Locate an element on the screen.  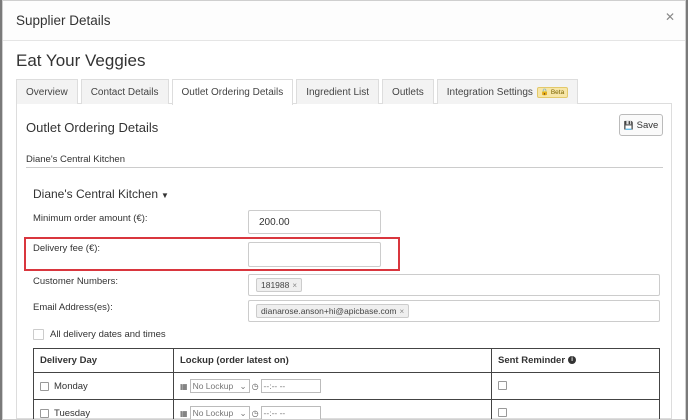
day-cell: Tuesday is located at coordinates (103, 409).